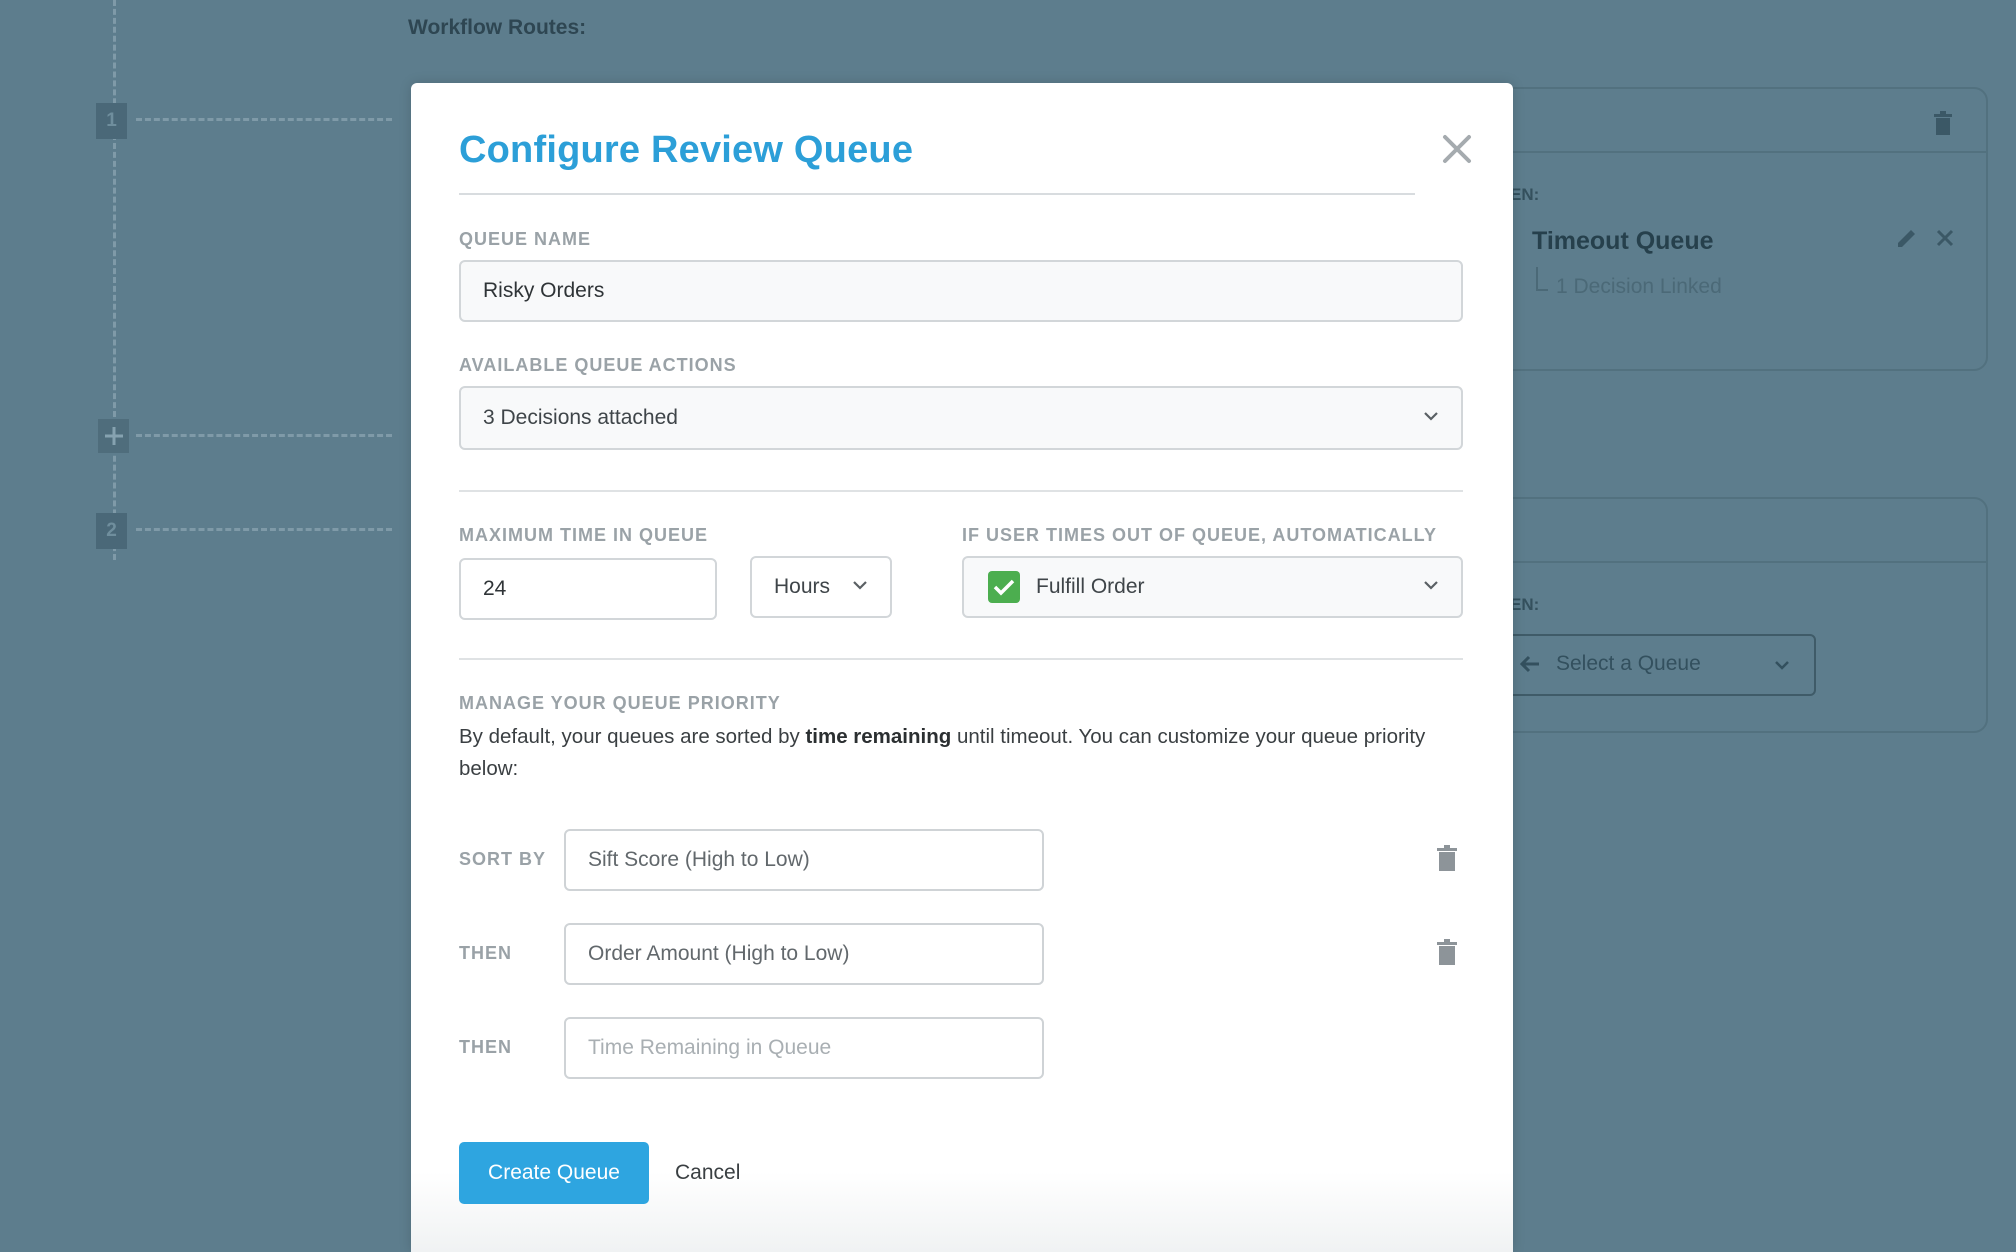 This screenshot has width=2016, height=1252. I want to click on select-queue-dropdown: Select a Queue, so click(1649, 665).